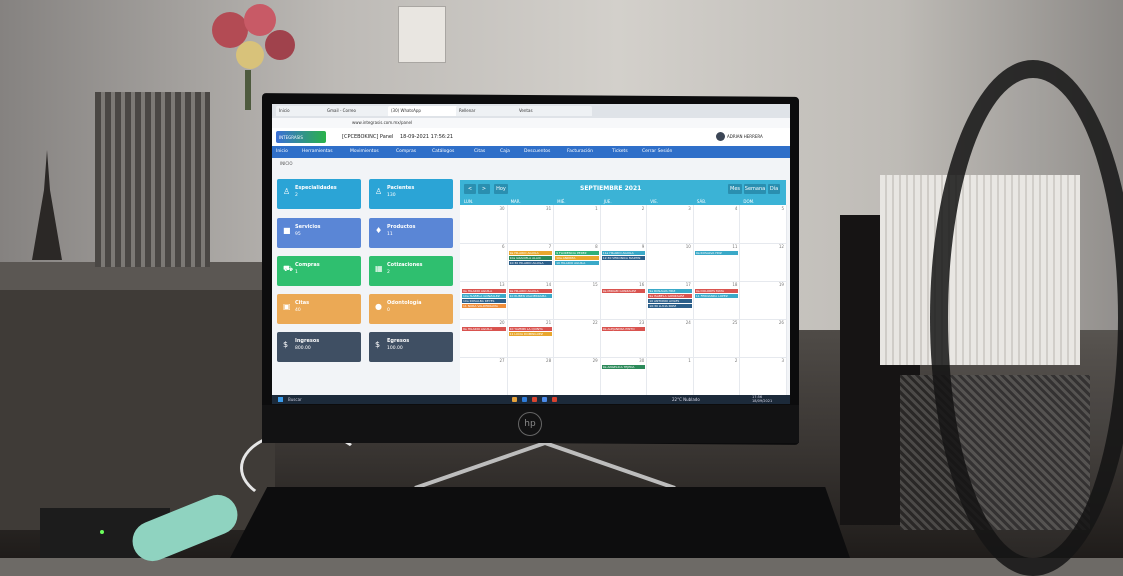  I want to click on card-pacientes: ♙ Pacientes 130, so click(411, 194).